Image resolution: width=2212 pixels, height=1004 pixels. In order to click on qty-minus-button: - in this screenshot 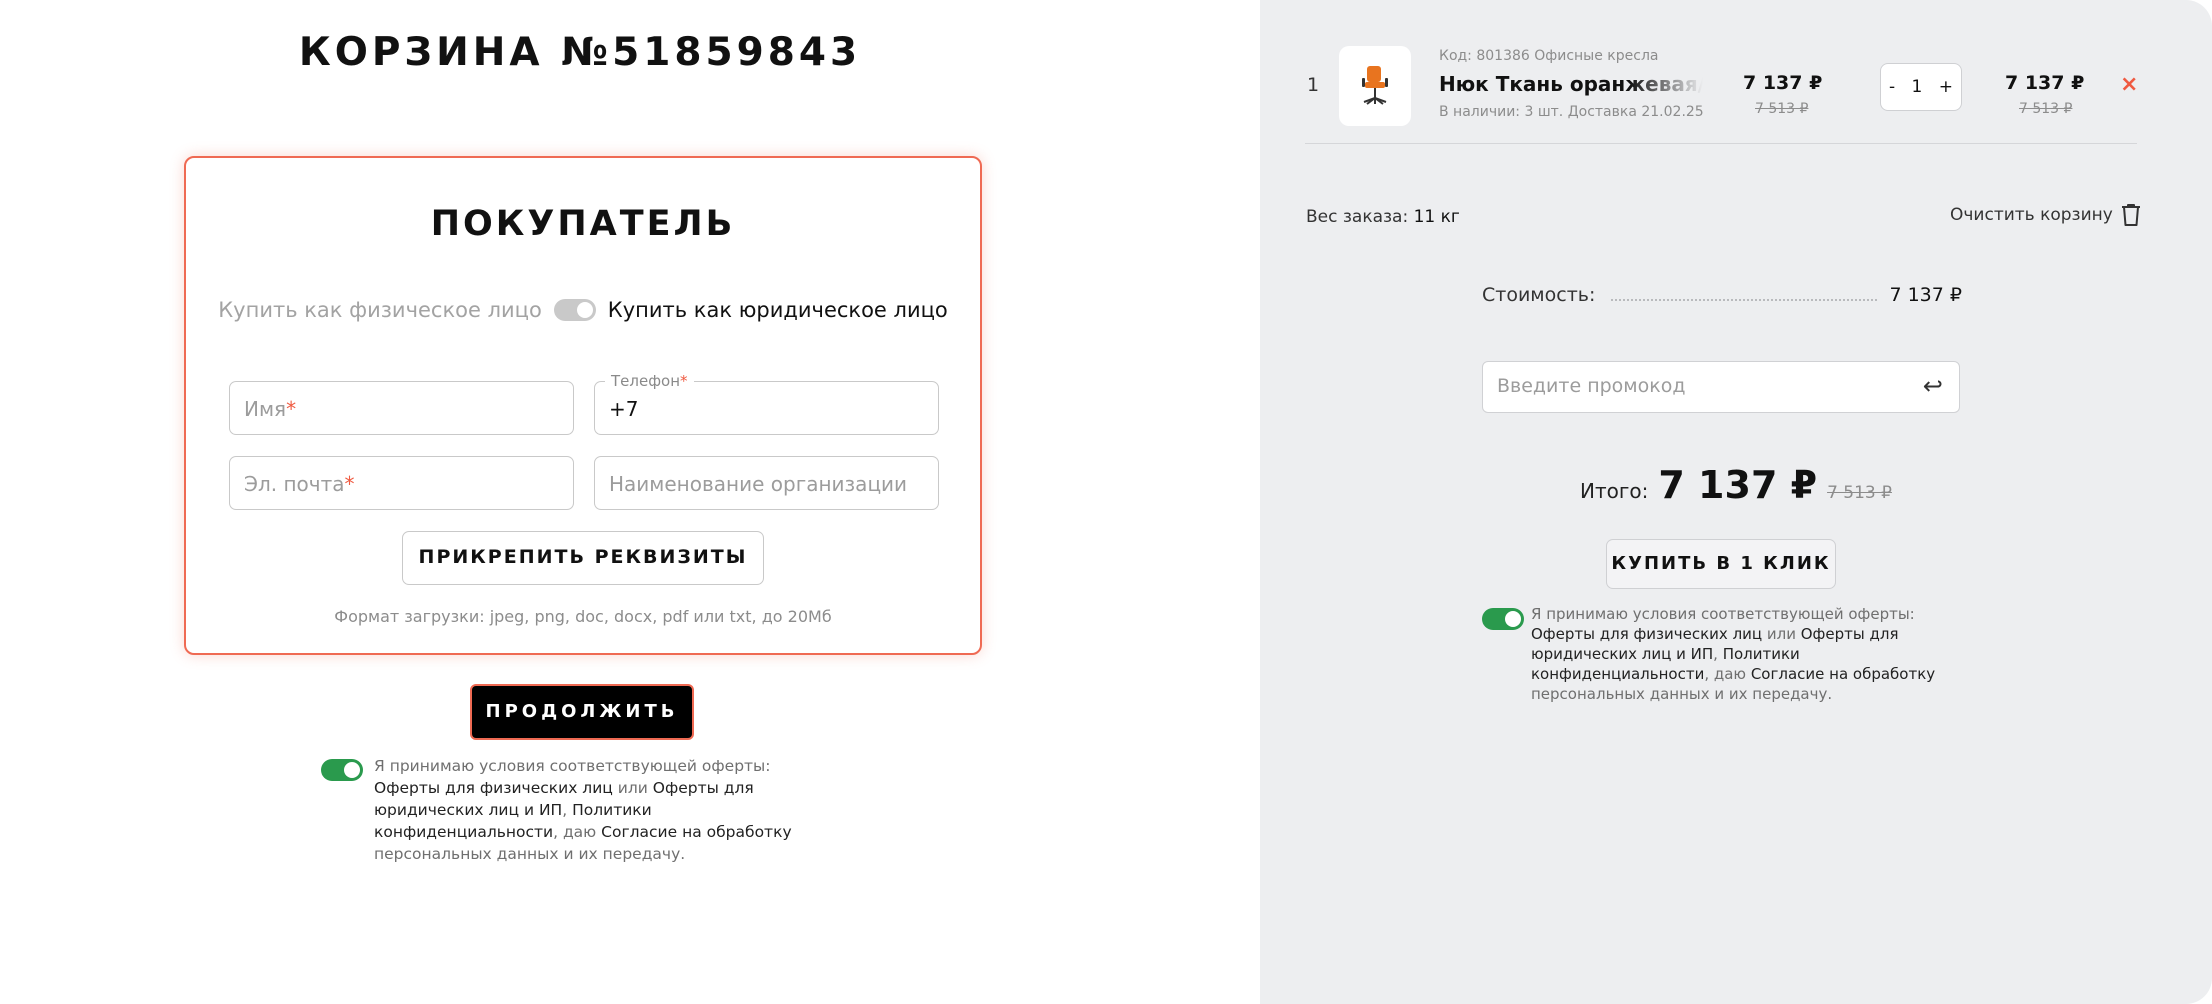, I will do `click(1892, 87)`.